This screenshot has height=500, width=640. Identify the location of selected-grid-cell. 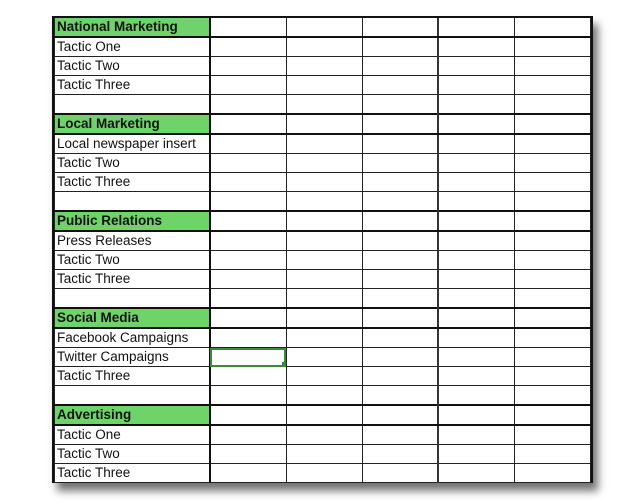
(248, 357).